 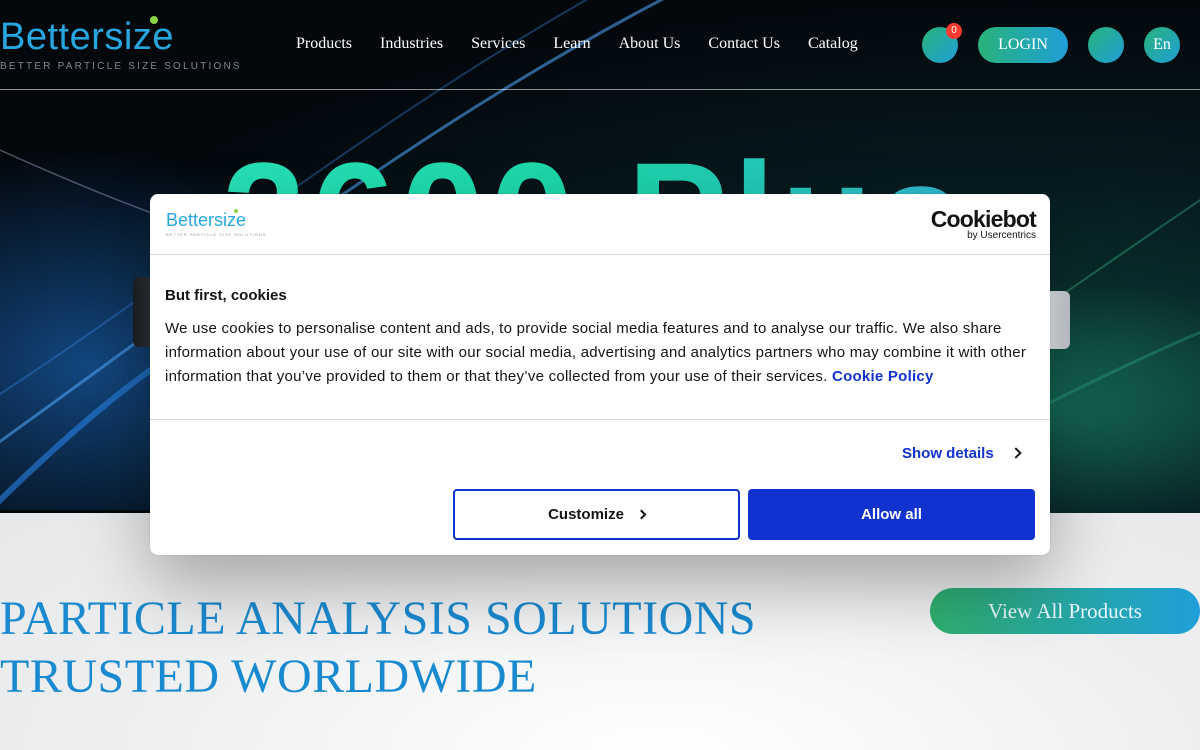 What do you see at coordinates (586, 514) in the screenshot?
I see `customize-label: Customize` at bounding box center [586, 514].